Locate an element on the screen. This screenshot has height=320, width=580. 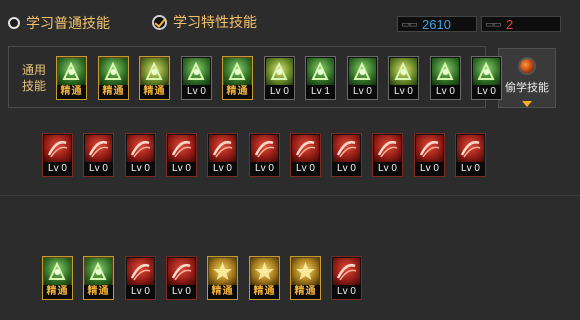
checkmark-icon is located at coordinates (159, 22).